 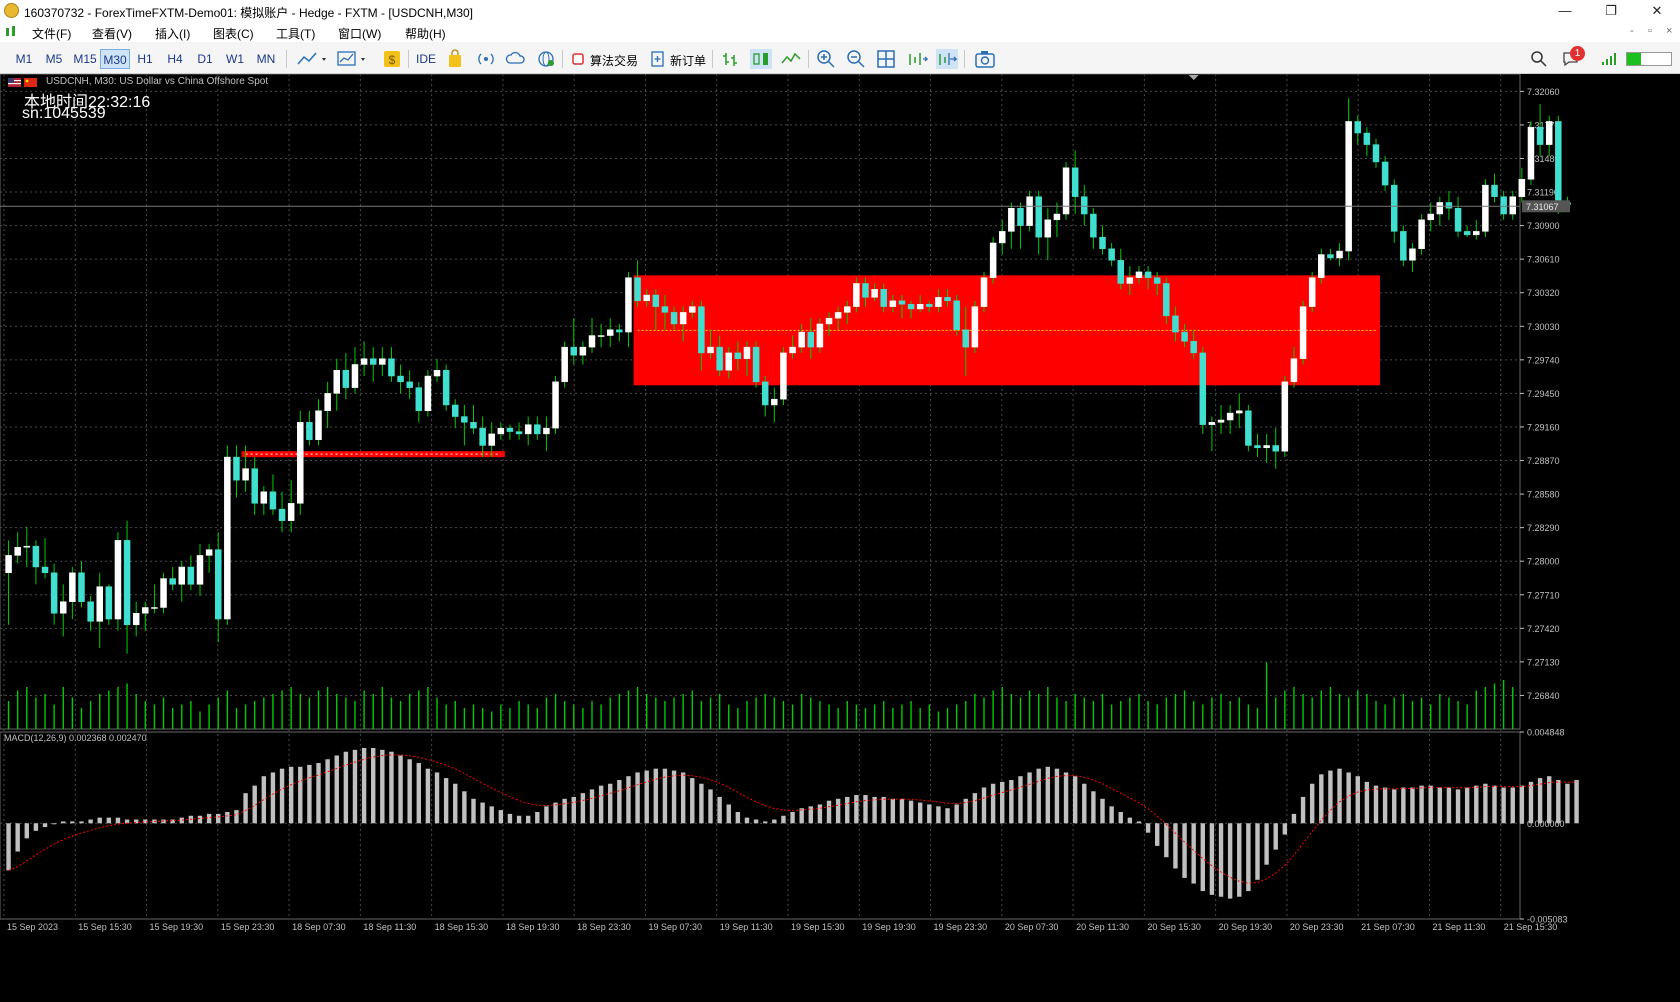 I want to click on timeframe-d1: D1, so click(x=205, y=59).